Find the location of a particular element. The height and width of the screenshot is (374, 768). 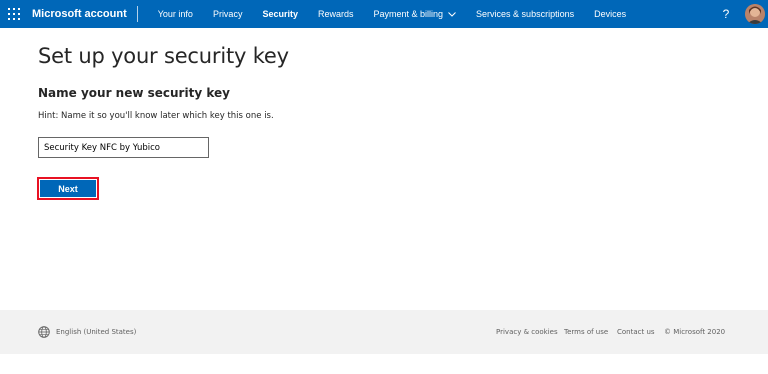

section-subheading: Name your new security key is located at coordinates (134, 93).